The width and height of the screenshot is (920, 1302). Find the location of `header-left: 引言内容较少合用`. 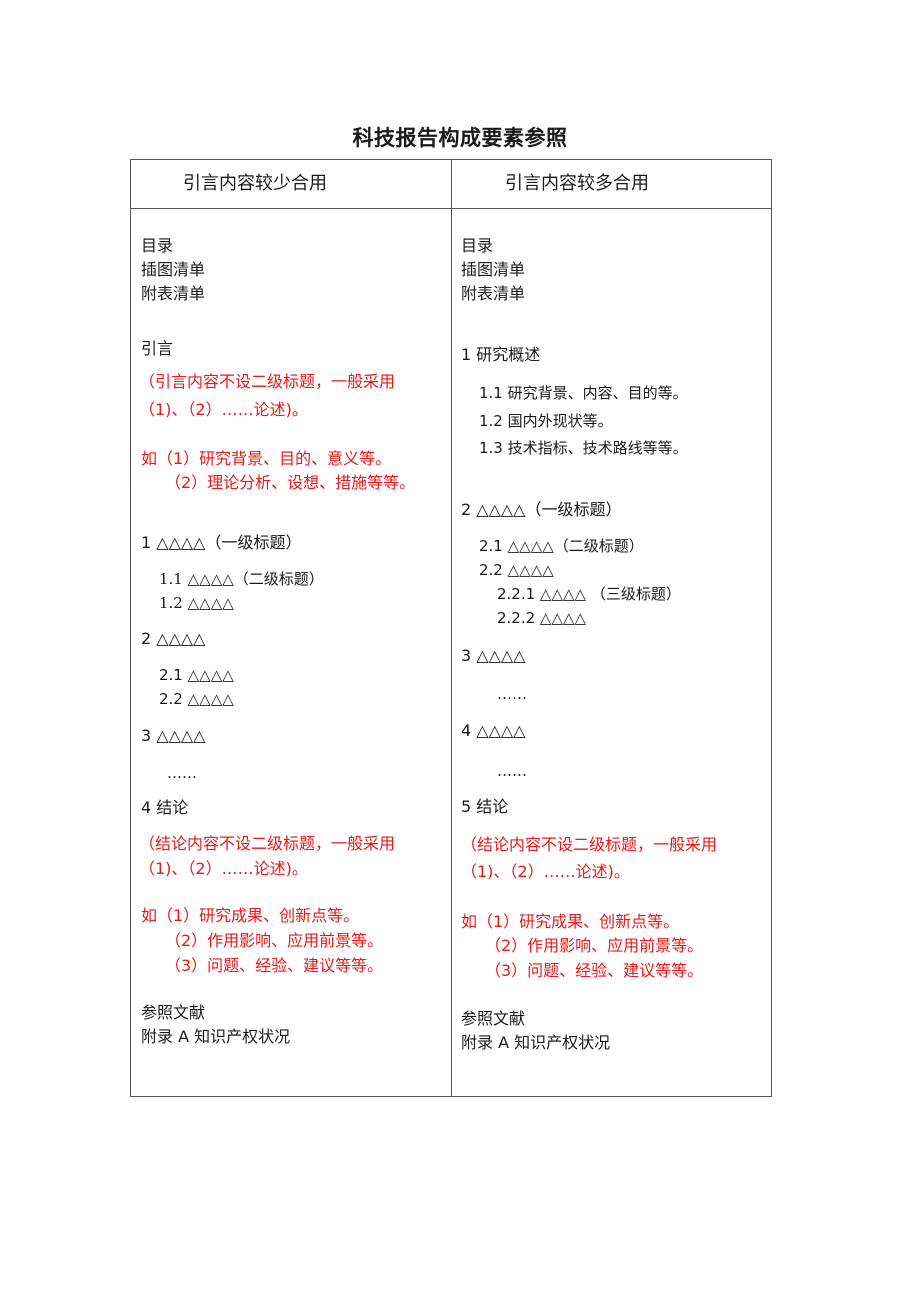

header-left: 引言内容较少合用 is located at coordinates (255, 183).